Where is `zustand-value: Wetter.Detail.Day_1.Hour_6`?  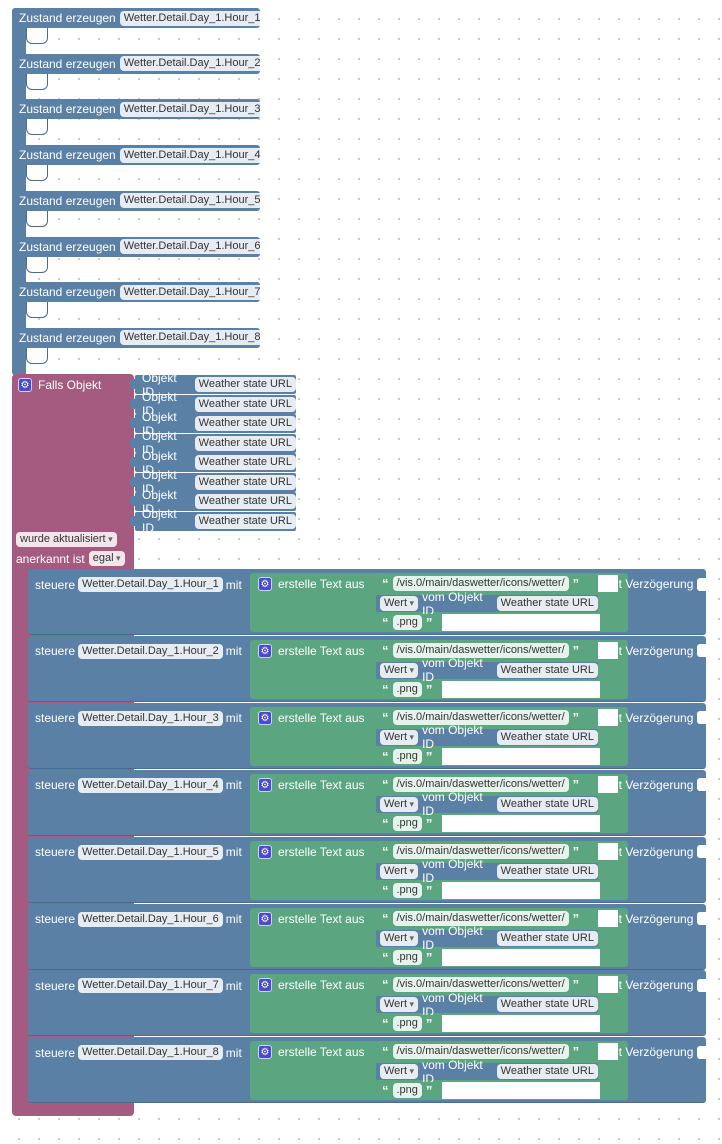
zustand-value: Wetter.Detail.Day_1.Hour_6 is located at coordinates (192, 246).